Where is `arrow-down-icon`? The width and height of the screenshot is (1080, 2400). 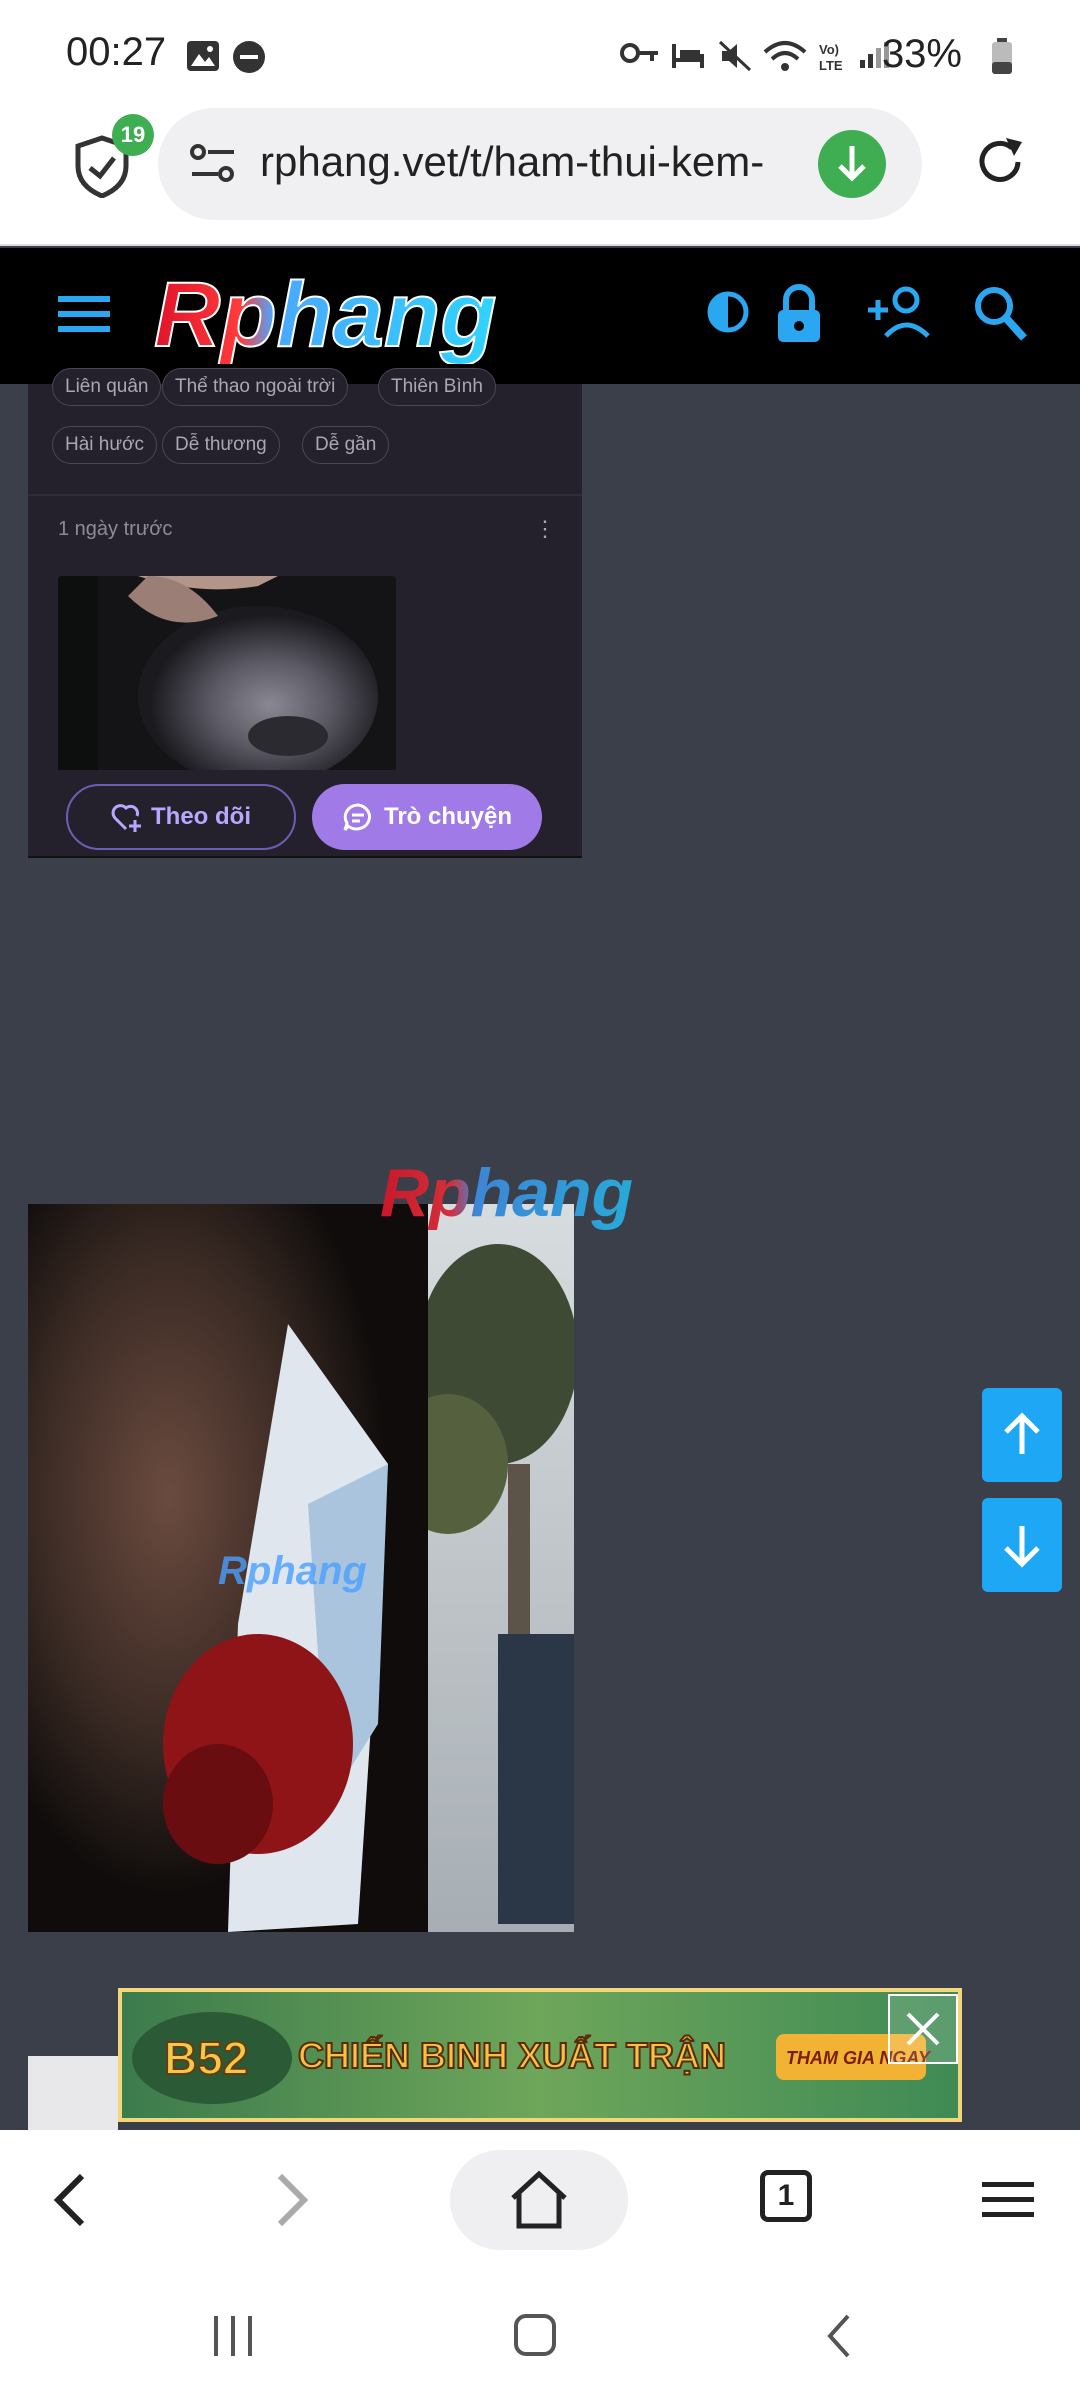 arrow-down-icon is located at coordinates (1022, 1547).